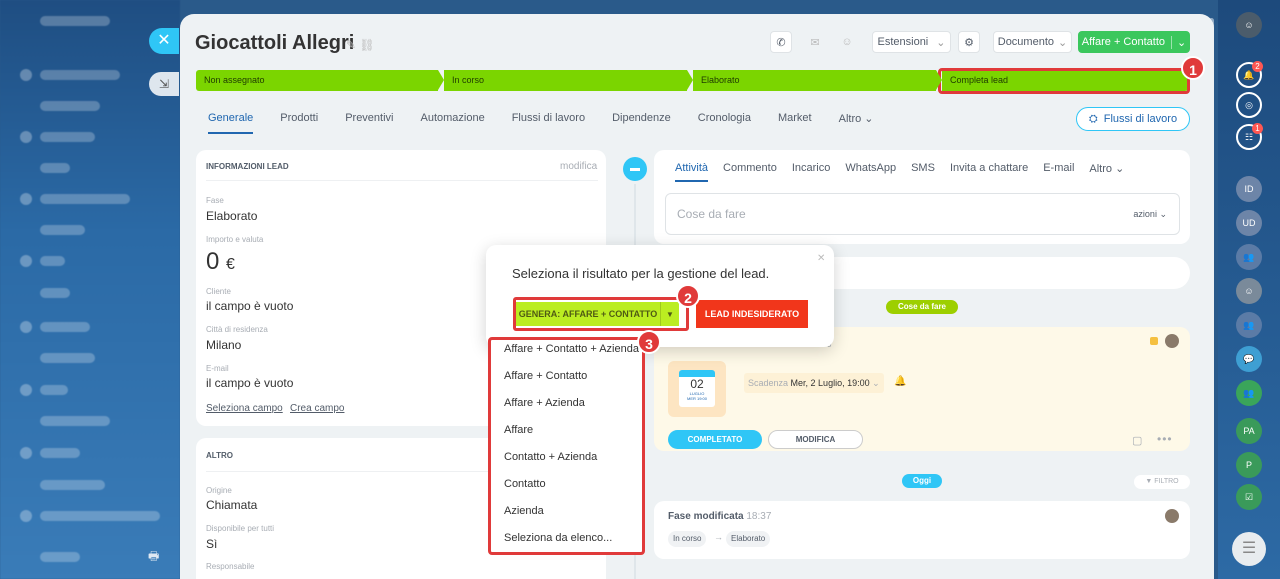 The width and height of the screenshot is (1280, 579). What do you see at coordinates (1000, 273) in the screenshot?
I see `timeline-search-bar` at bounding box center [1000, 273].